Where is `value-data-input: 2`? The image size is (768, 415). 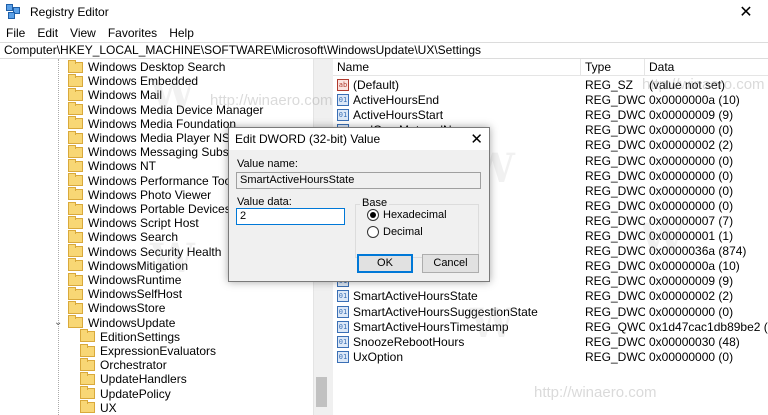
value-data-input: 2 is located at coordinates (290, 216).